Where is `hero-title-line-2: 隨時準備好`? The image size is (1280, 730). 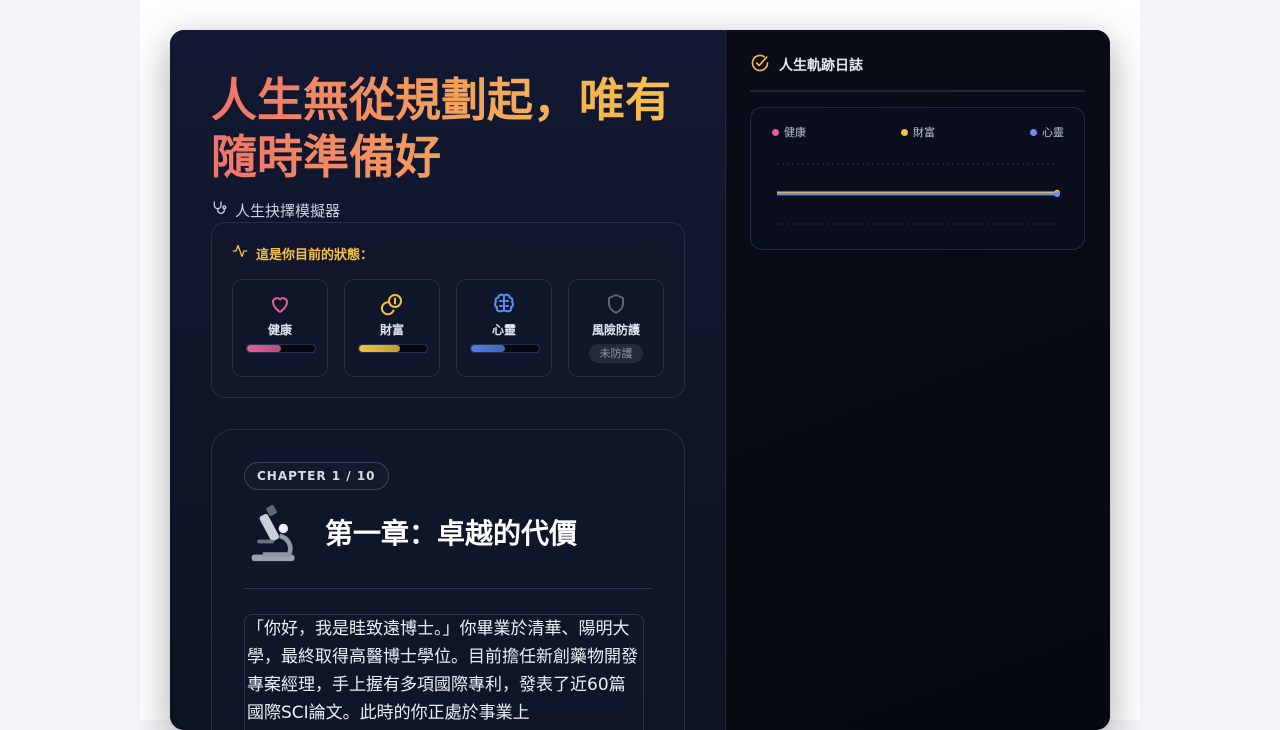
hero-title-line-2: 隨時準備好 is located at coordinates (326, 157).